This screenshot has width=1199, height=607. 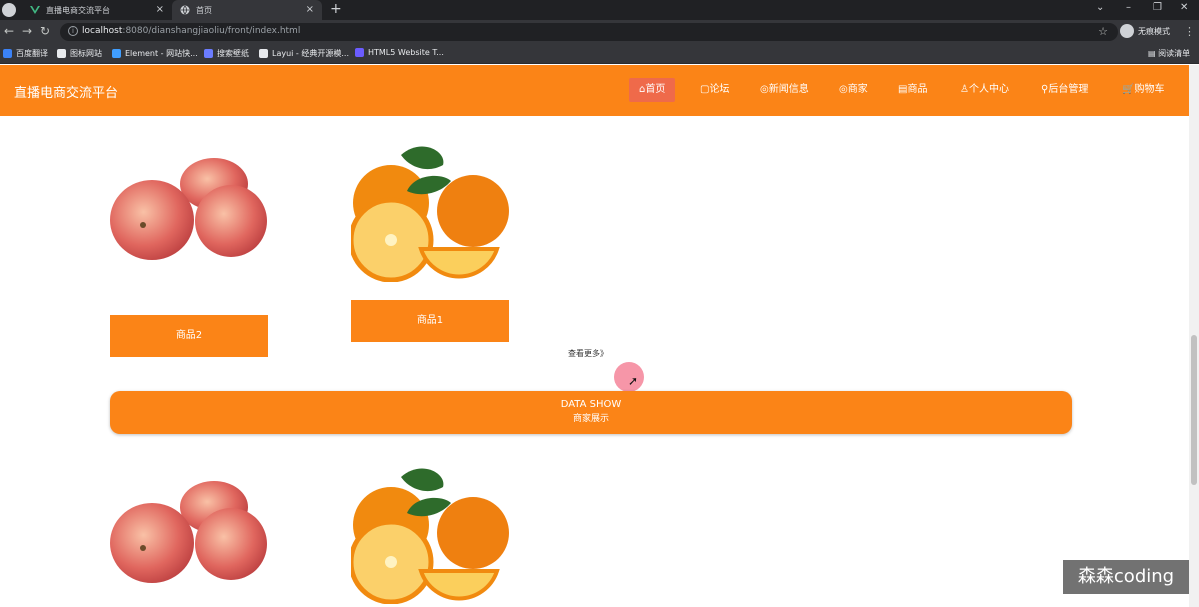 I want to click on forward-icon: →, so click(x=27, y=31).